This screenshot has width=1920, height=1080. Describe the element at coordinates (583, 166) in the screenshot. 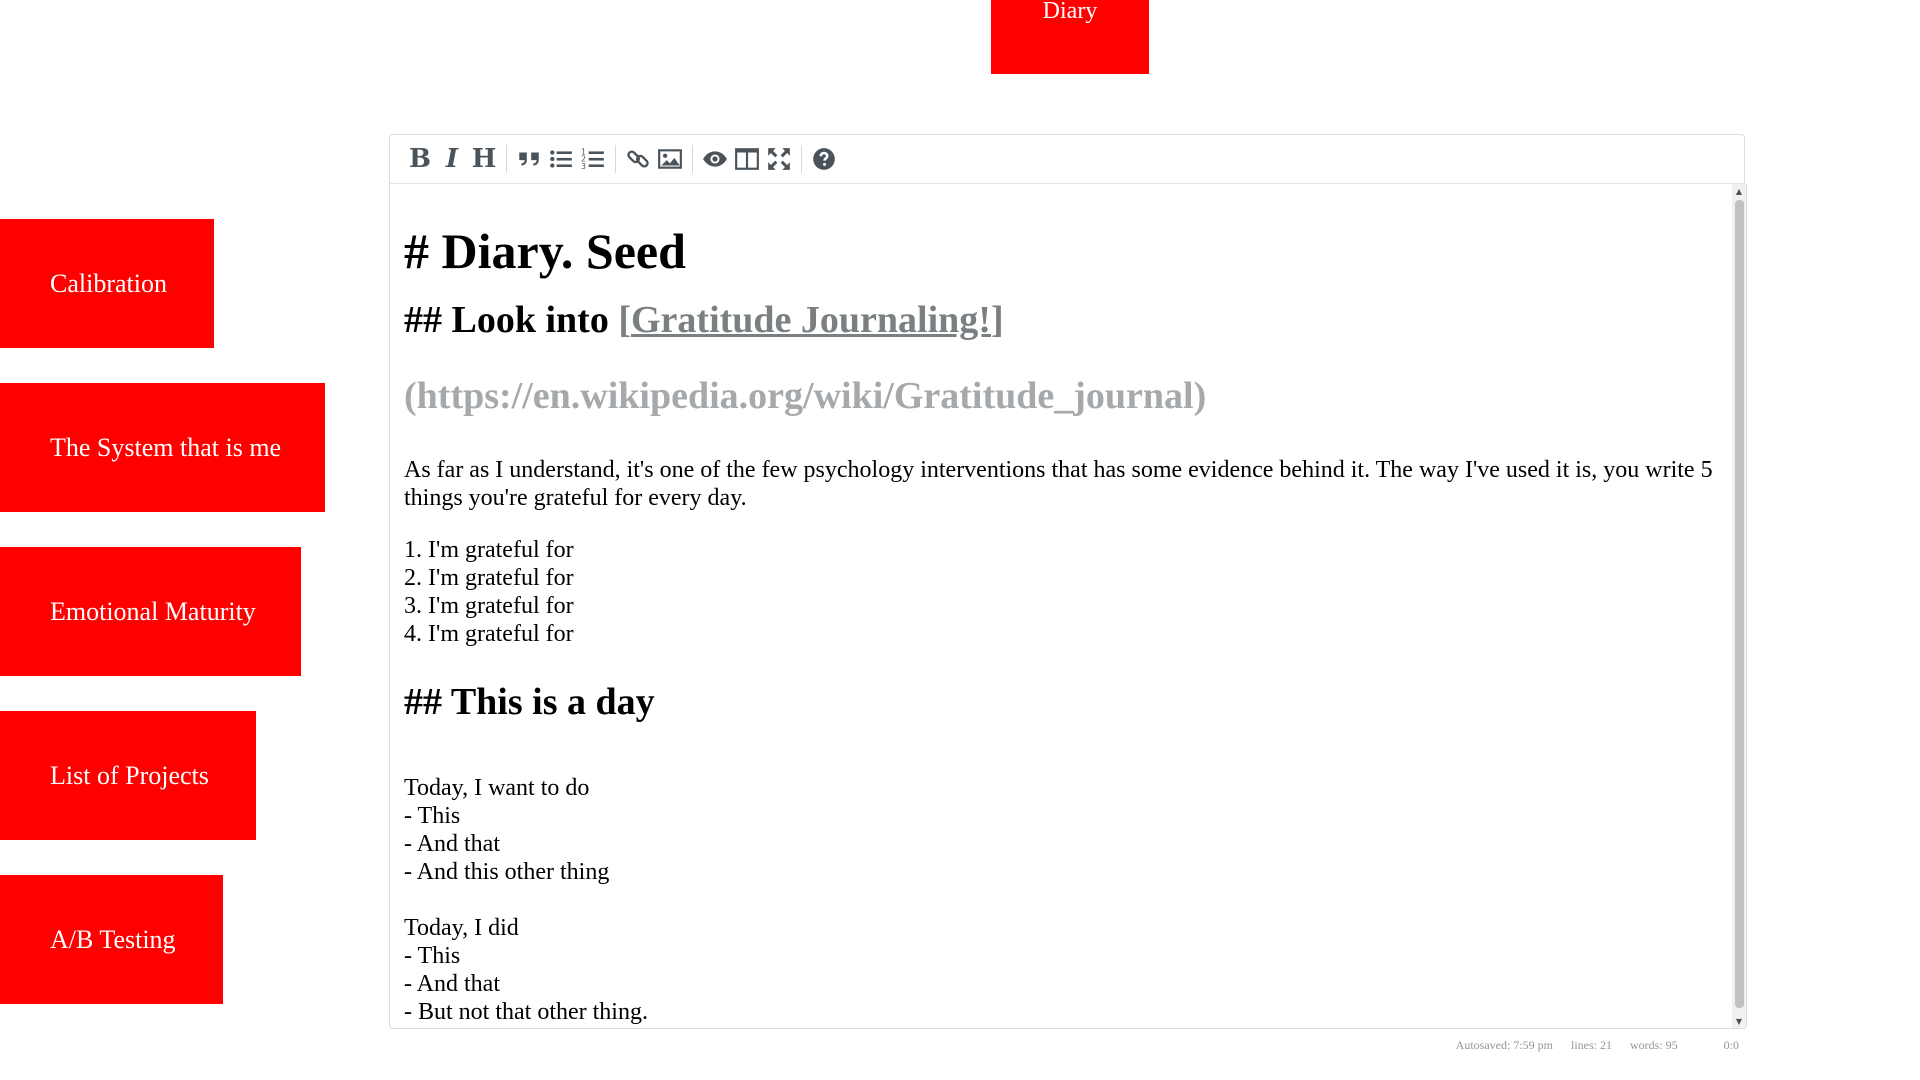

I see `svg-text: 3` at that location.